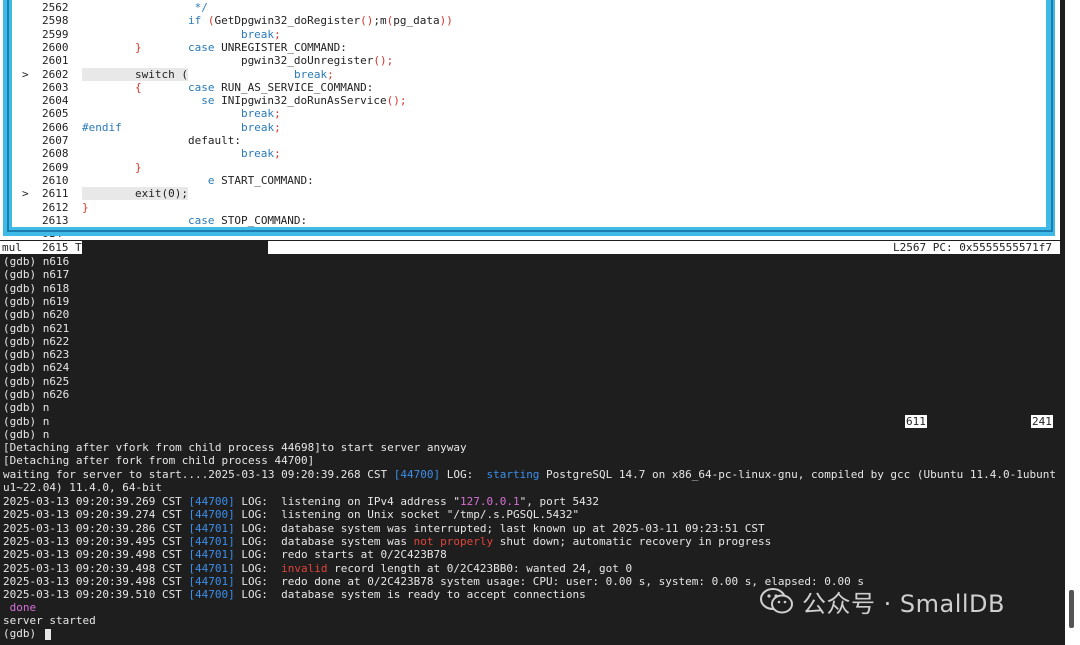 This screenshot has width=1080, height=645. I want to click on code-token: 2025-03-13 09:20:39.510 CST, so click(96, 595).